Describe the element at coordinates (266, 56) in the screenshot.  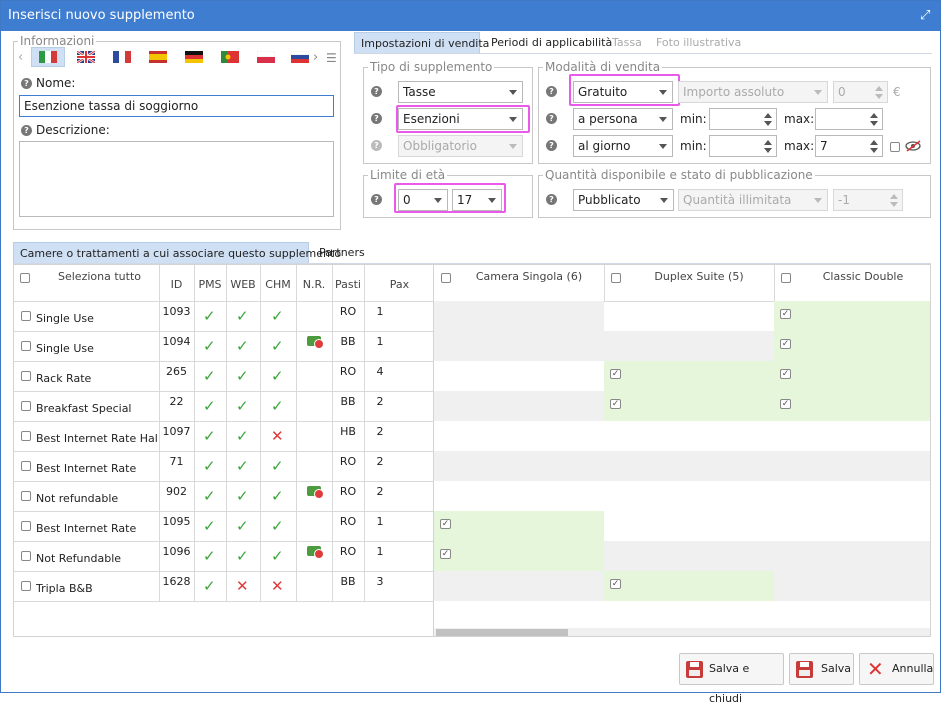
I see `polish-flag-icon` at that location.